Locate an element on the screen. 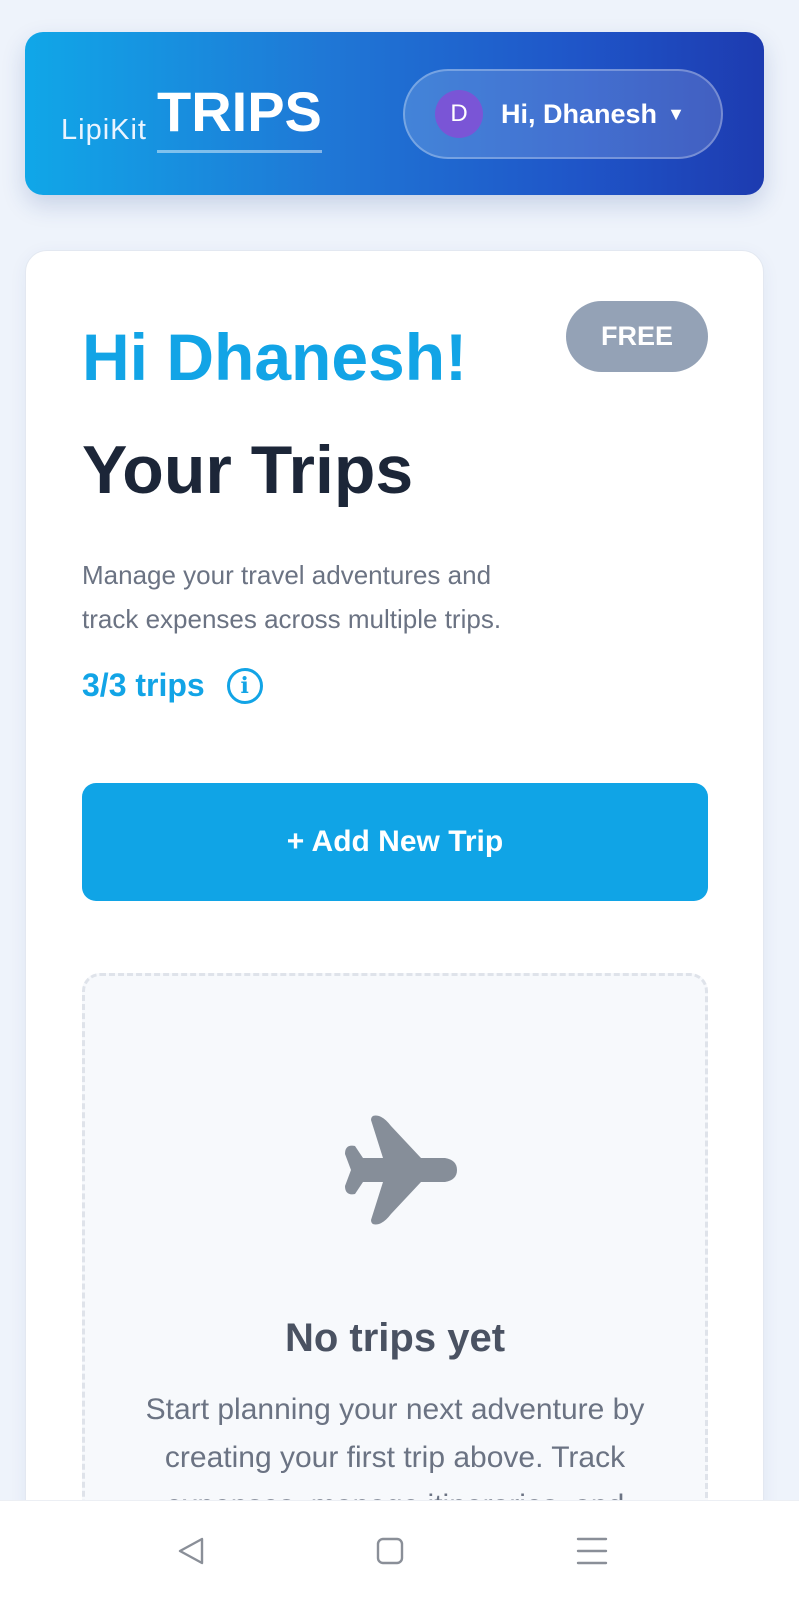  logo: LipiKit TRIPS is located at coordinates (191, 118).